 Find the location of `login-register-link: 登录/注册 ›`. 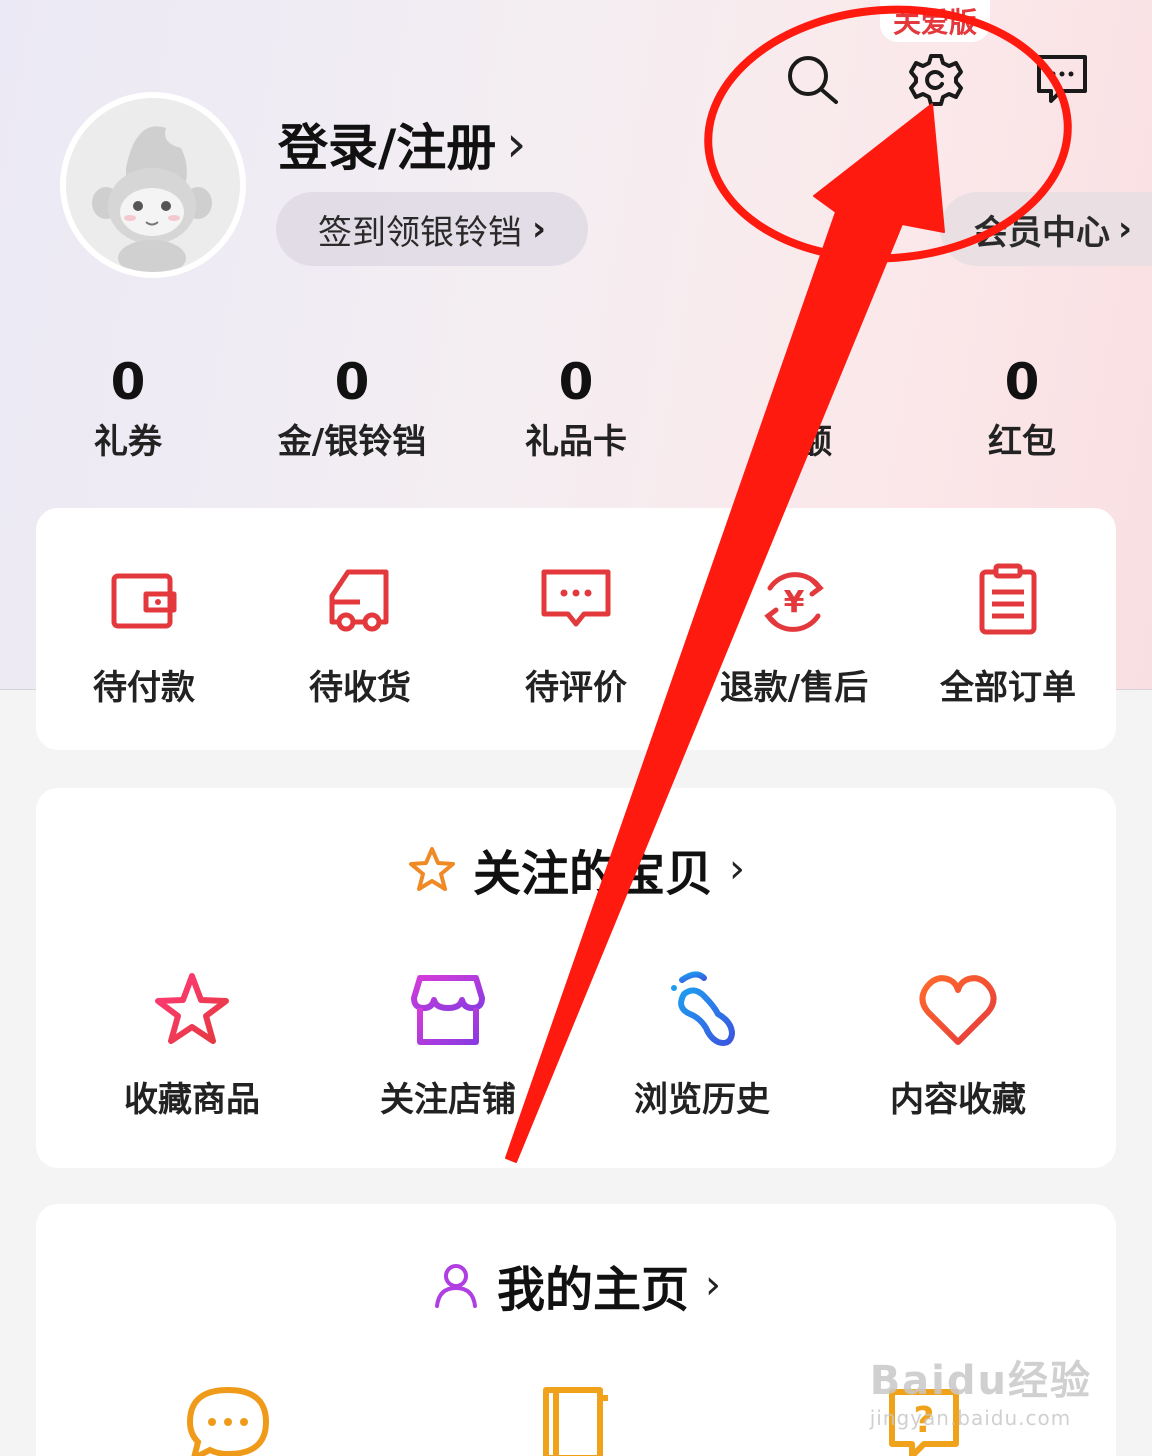

login-register-link: 登录/注册 › is located at coordinates (402, 144).